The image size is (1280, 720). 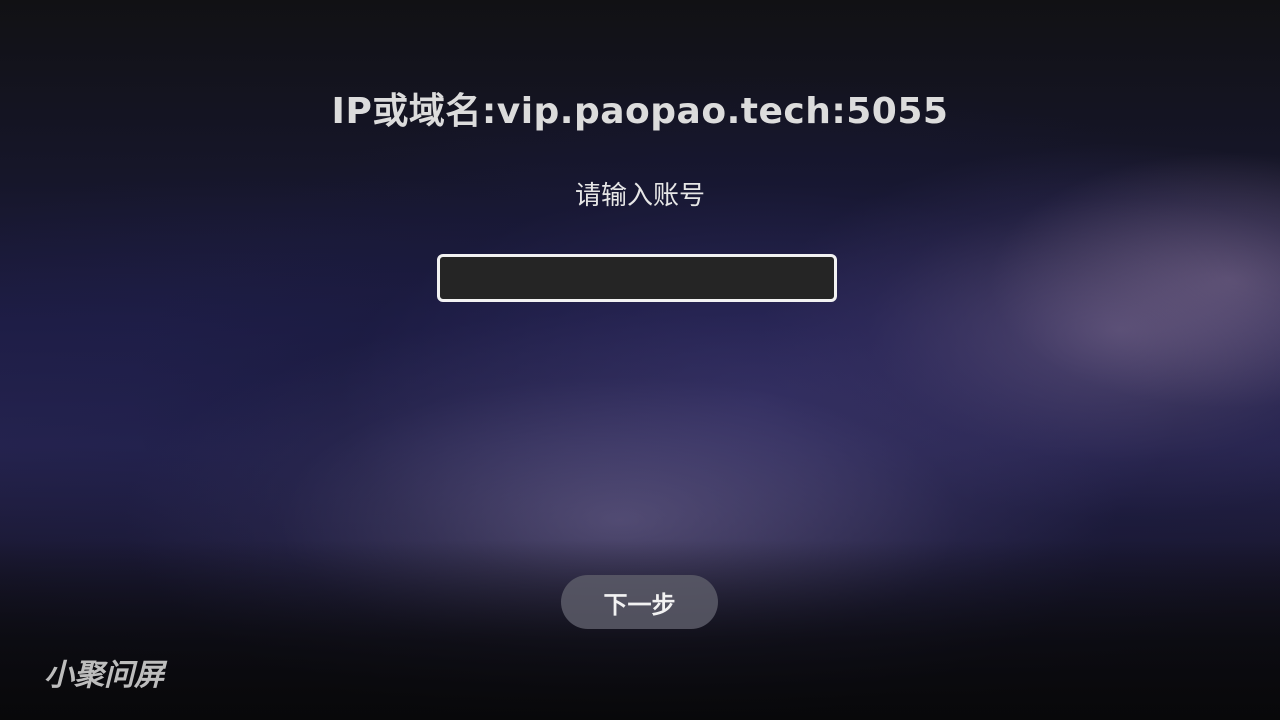 What do you see at coordinates (639, 196) in the screenshot?
I see `account-prompt: 请输入账号` at bounding box center [639, 196].